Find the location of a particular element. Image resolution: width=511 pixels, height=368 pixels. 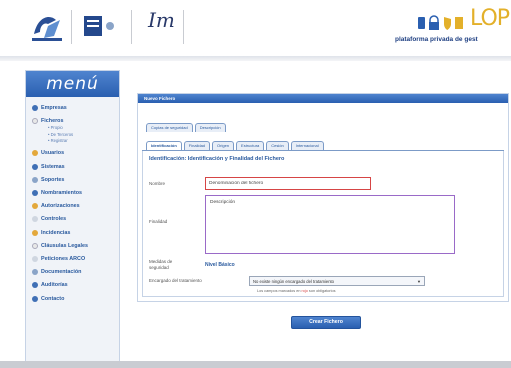

phone-icon is located at coordinates (421, 23).